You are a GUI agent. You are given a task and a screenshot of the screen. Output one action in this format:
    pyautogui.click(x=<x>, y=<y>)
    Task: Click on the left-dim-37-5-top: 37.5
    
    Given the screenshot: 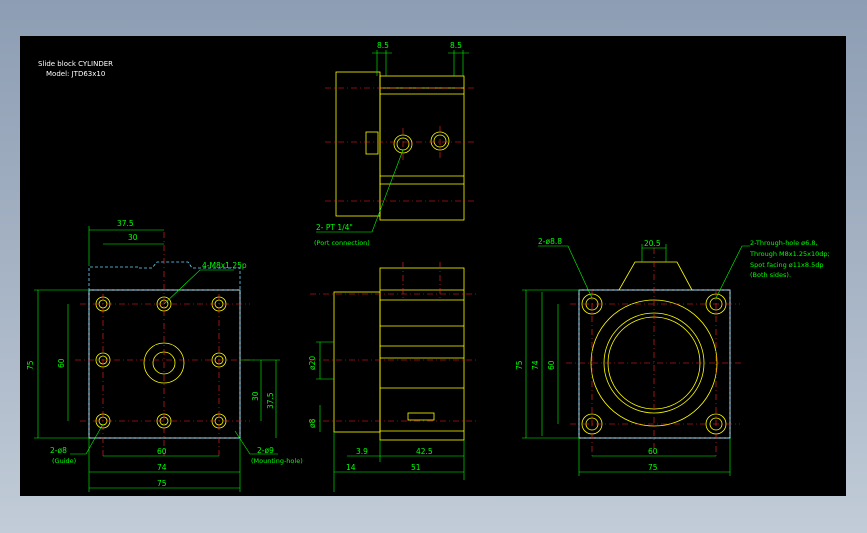 What is the action you would take?
    pyautogui.click(x=125, y=223)
    